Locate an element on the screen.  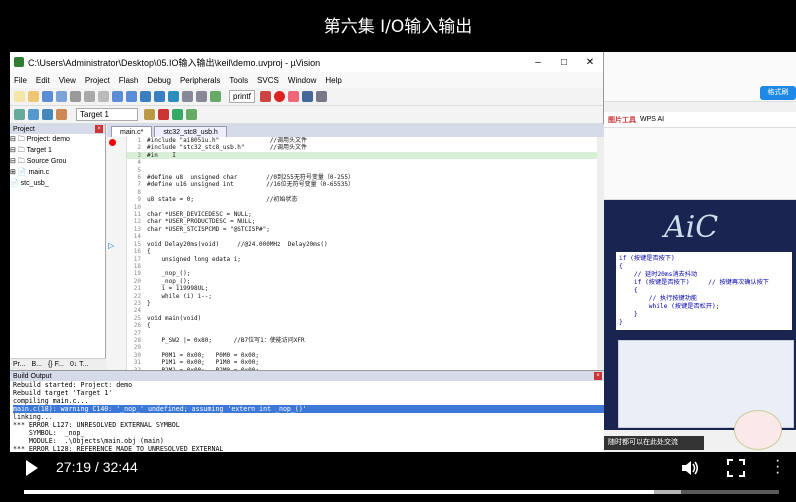
line-number: 12 is located at coordinates (137, 222).